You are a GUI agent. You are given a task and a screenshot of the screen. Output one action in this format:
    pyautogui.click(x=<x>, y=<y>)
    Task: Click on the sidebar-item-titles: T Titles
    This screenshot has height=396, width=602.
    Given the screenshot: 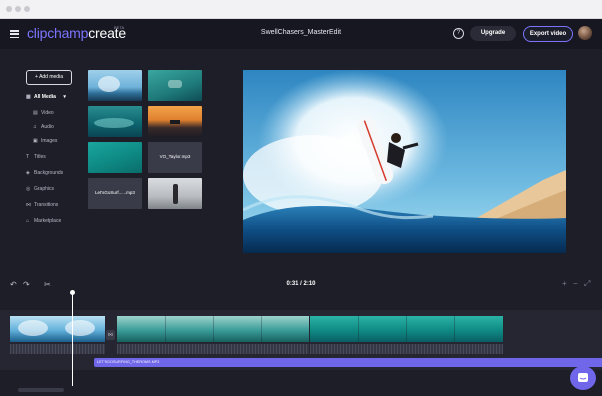 What is the action you would take?
    pyautogui.click(x=36, y=157)
    